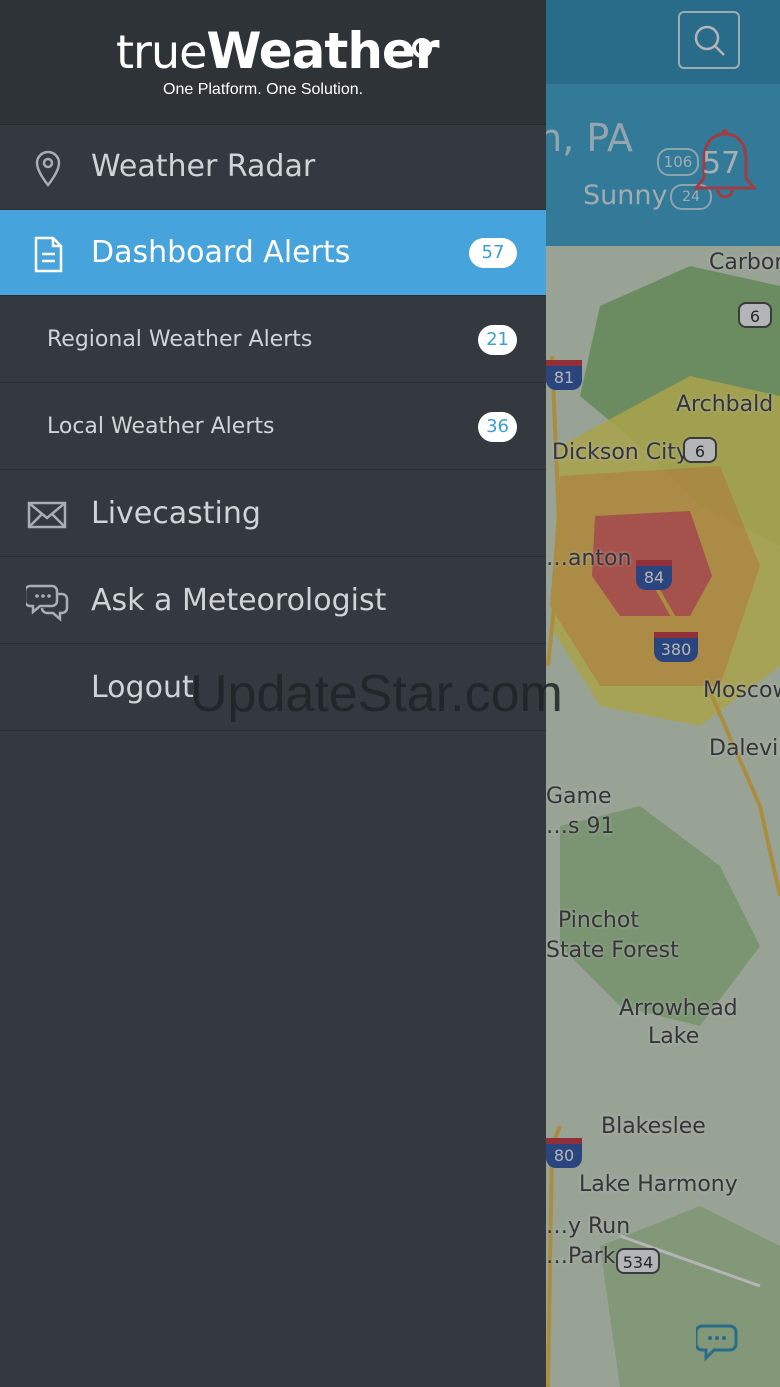 The width and height of the screenshot is (780, 1387). What do you see at coordinates (47, 603) in the screenshot?
I see `chat-bubbles-icon` at bounding box center [47, 603].